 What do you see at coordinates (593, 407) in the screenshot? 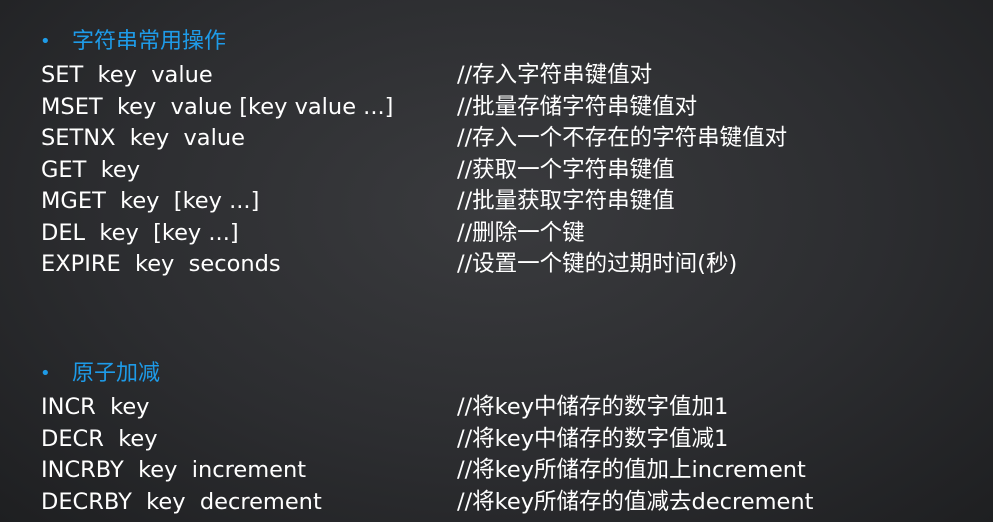
I see `command-comment: //将key中储存的数字值加1` at bounding box center [593, 407].